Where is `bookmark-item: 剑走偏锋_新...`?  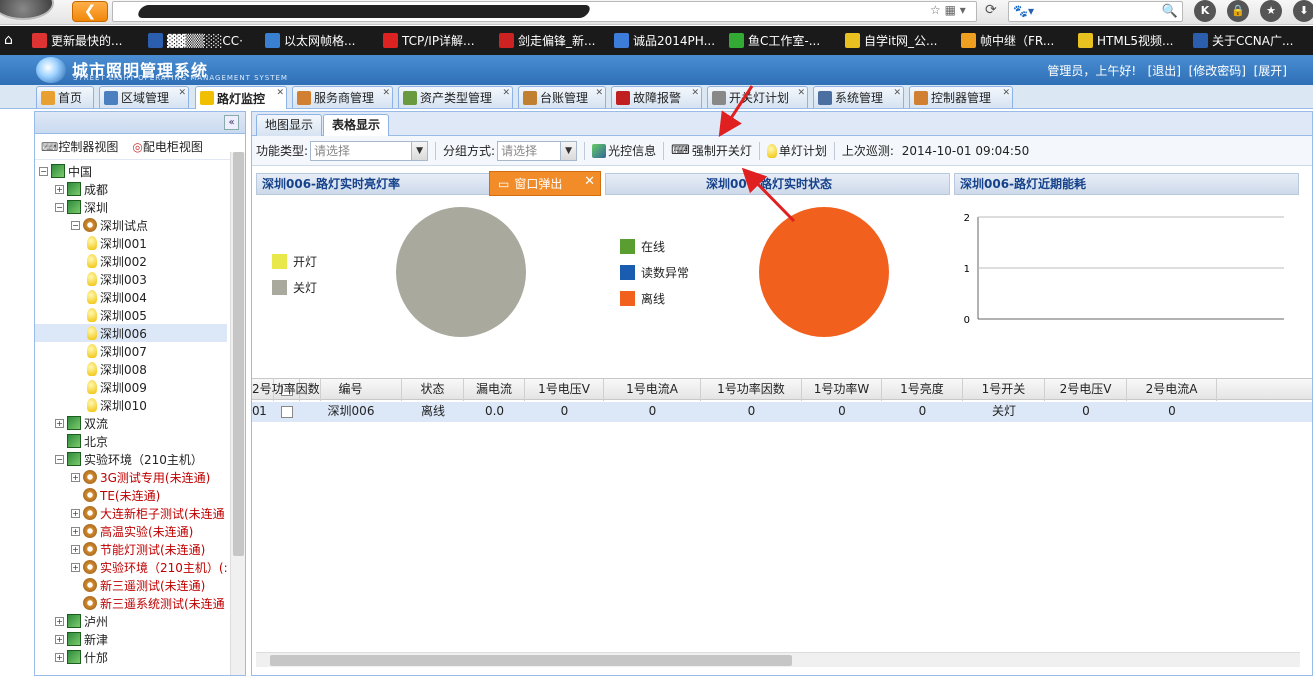 bookmark-item: 剑走偏锋_新... is located at coordinates (547, 40).